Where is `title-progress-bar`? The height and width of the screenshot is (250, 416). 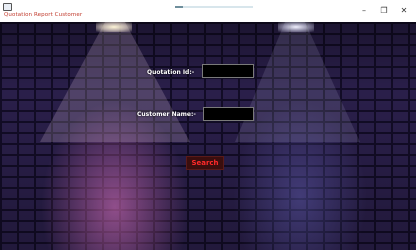
title-progress-bar is located at coordinates (214, 7).